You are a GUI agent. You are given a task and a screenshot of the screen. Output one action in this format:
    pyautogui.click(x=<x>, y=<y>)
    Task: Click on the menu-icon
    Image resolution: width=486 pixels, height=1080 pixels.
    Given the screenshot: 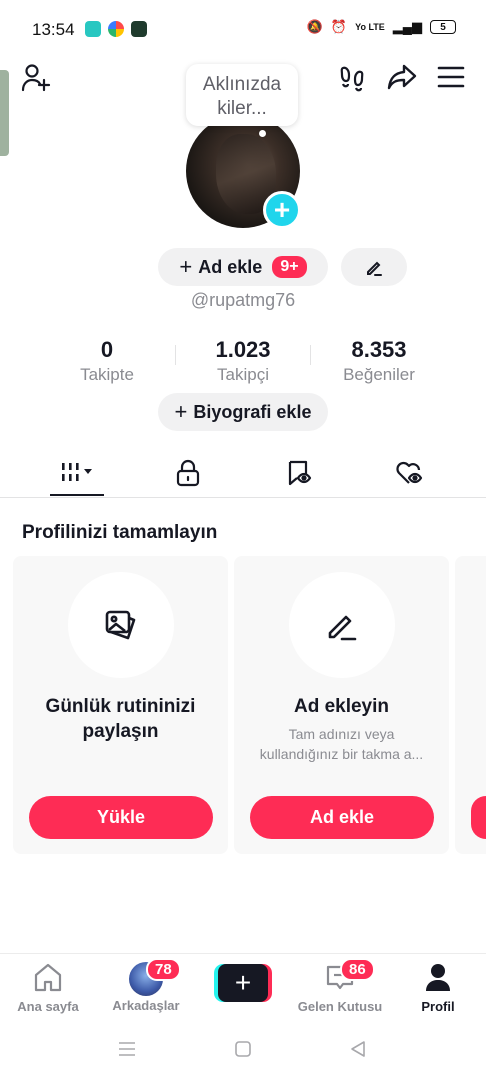 What is the action you would take?
    pyautogui.click(x=451, y=77)
    